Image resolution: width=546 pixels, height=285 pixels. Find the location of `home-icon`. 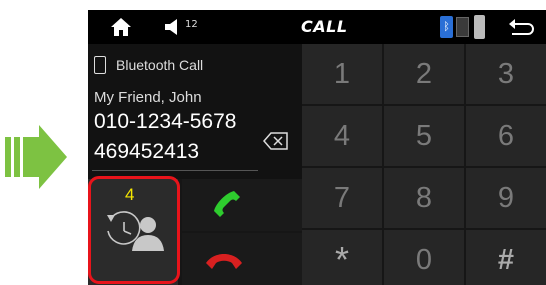

home-icon is located at coordinates (121, 27).